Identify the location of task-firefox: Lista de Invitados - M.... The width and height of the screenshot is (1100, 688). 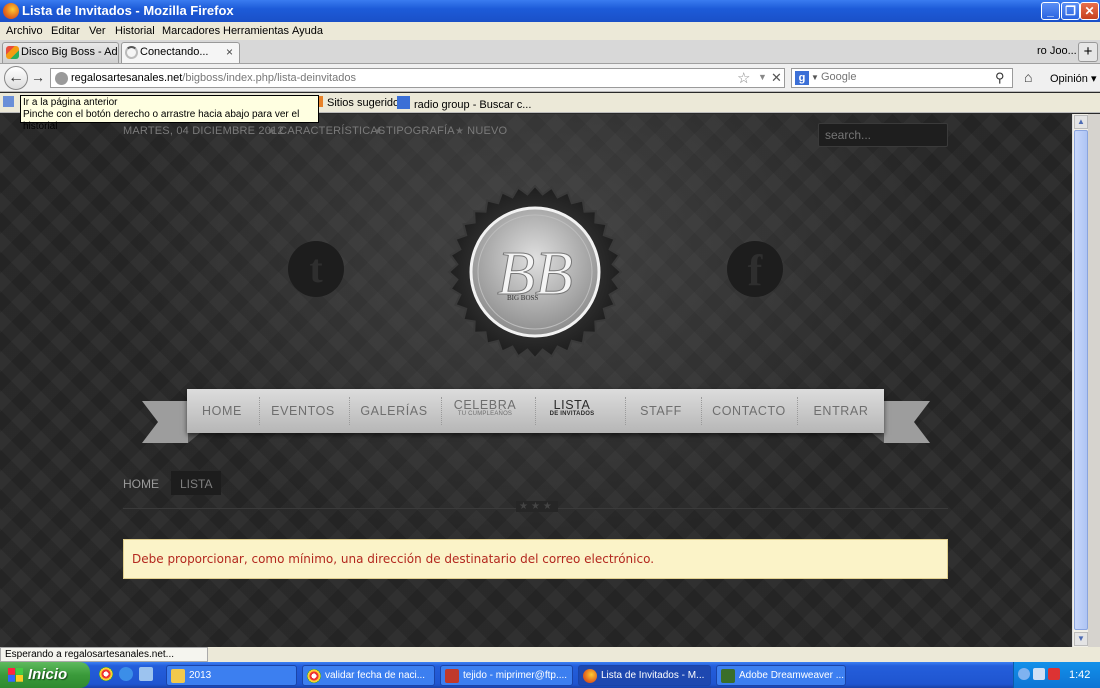
(644, 675).